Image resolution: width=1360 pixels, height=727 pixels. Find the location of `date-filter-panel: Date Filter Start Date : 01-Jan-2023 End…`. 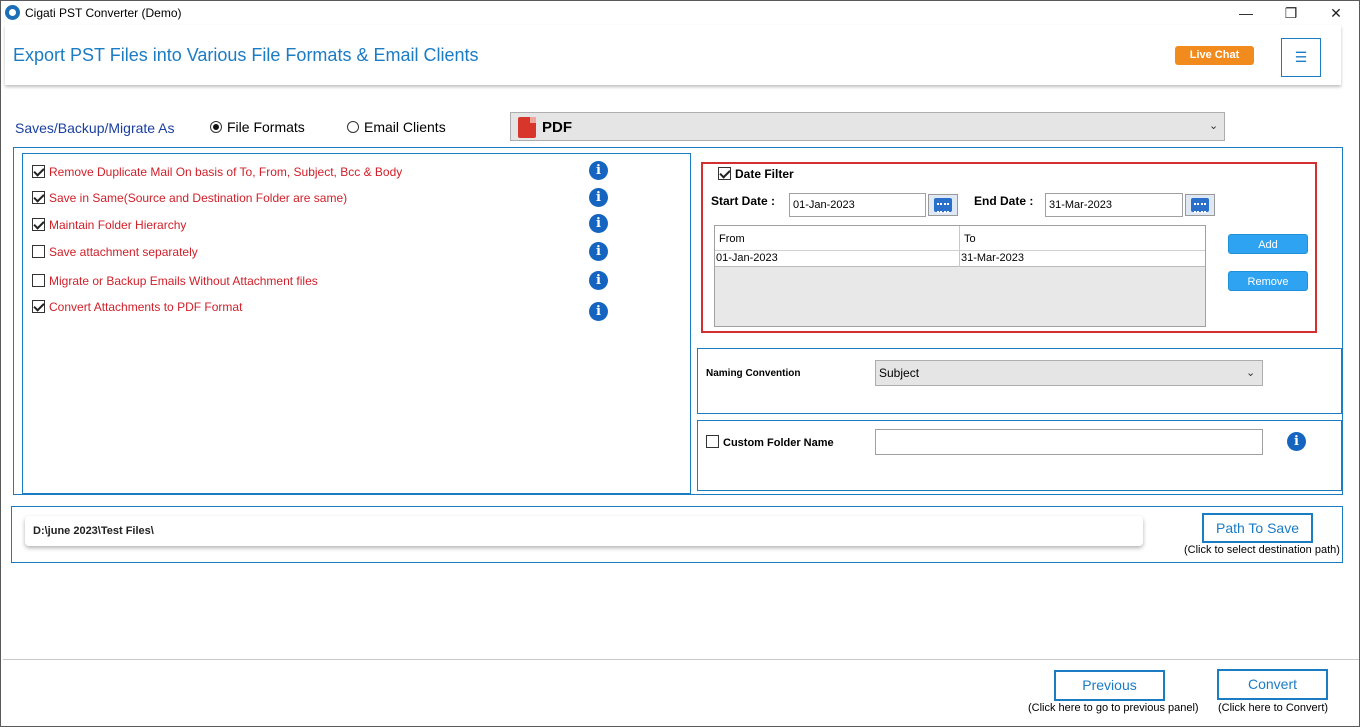

date-filter-panel: Date Filter Start Date : 01-Jan-2023 End… is located at coordinates (1009, 247).